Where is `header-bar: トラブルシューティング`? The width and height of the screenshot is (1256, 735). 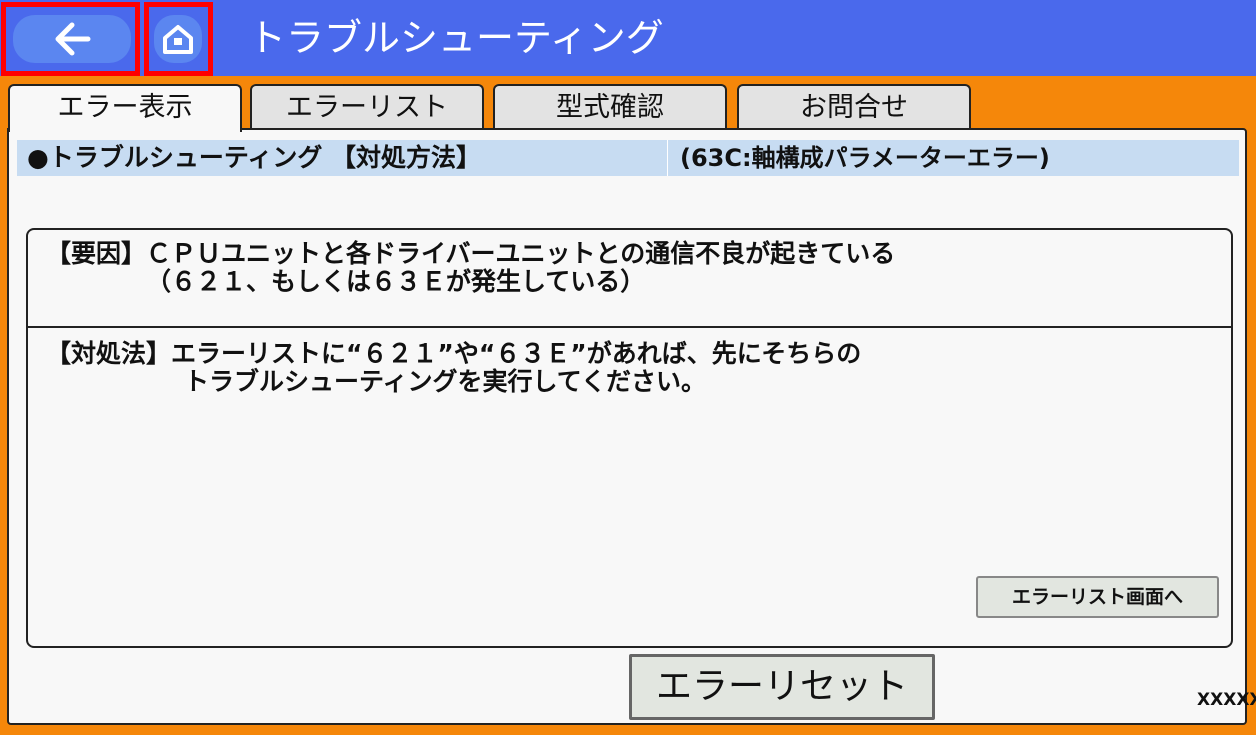 header-bar: トラブルシューティング is located at coordinates (628, 38).